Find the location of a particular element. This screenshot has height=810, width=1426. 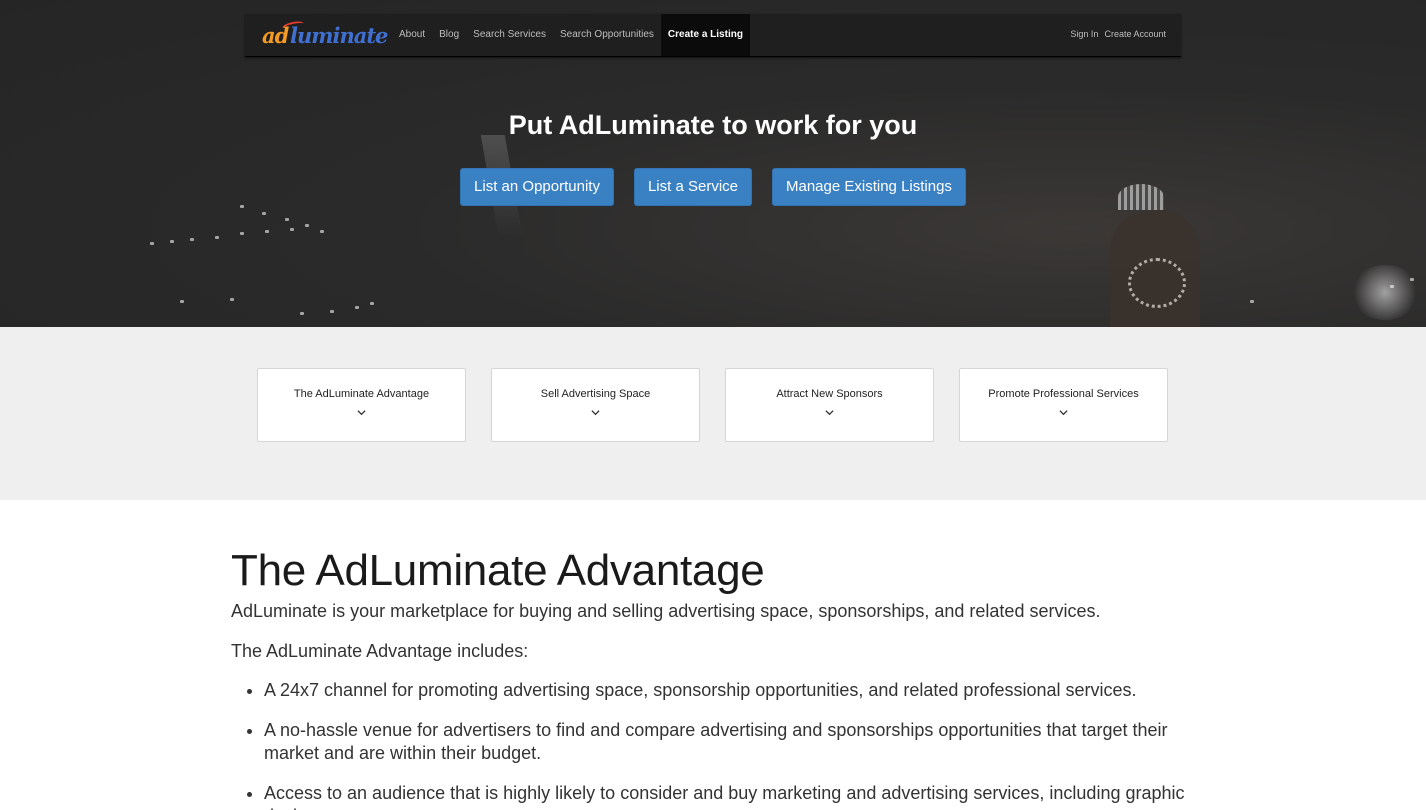

nav-link-about: About is located at coordinates (412, 35).